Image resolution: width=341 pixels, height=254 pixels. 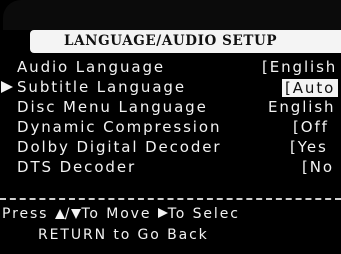 I want to click on menu-item-value-selected: [Auto, so click(x=310, y=88).